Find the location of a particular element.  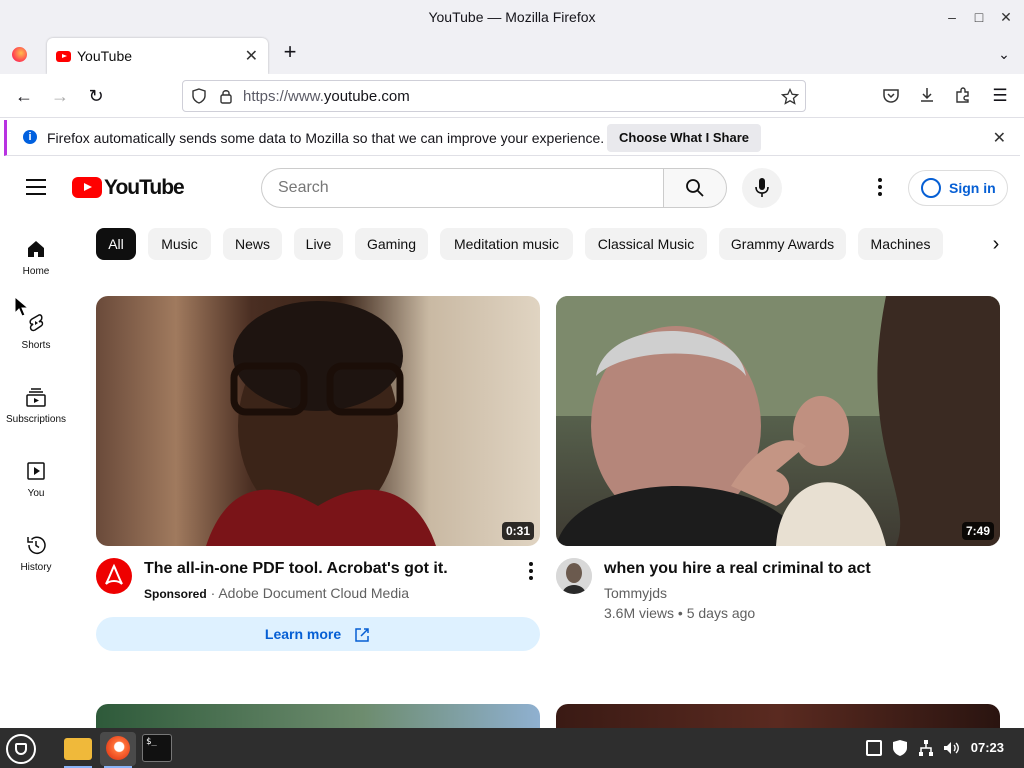

video-title: when you hire a real criminal to act is located at coordinates (737, 569).